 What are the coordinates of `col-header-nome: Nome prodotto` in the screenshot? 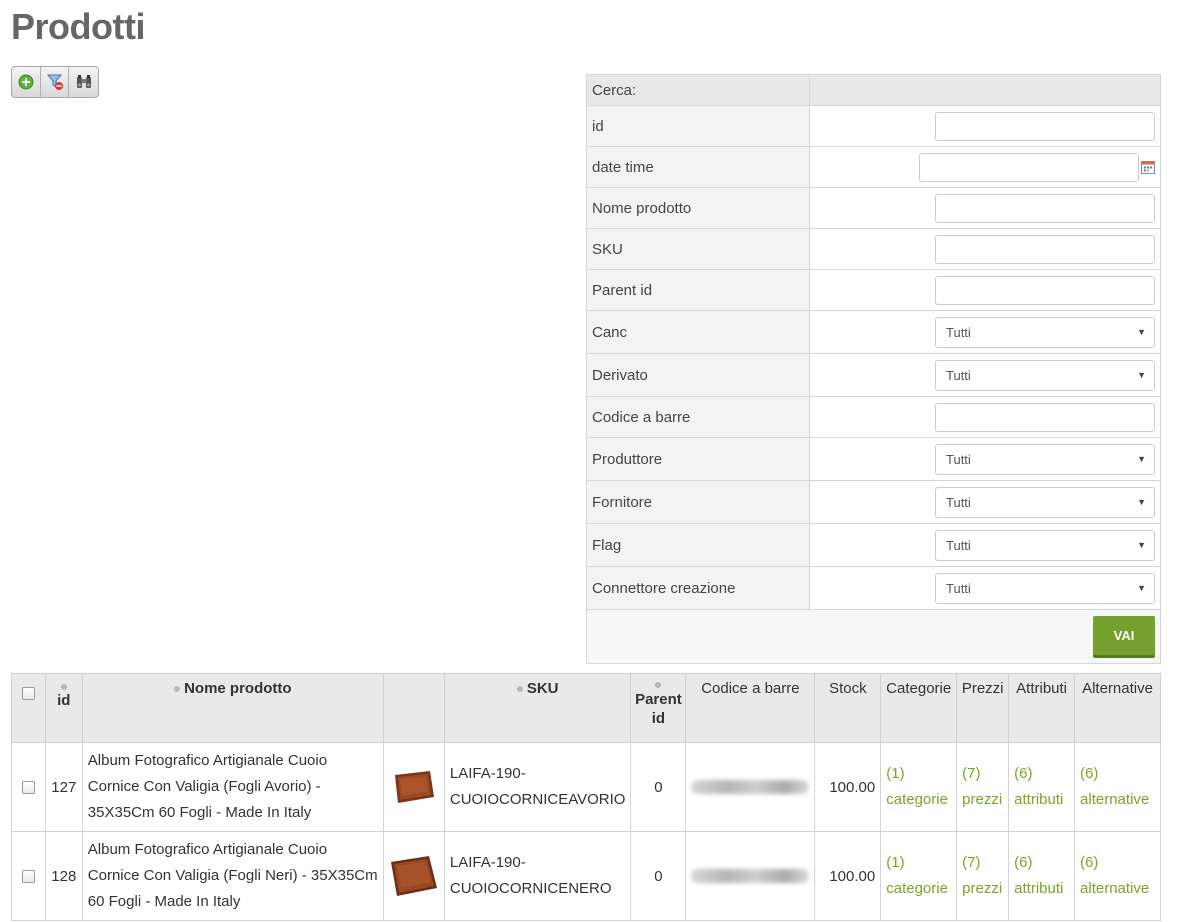 It's located at (232, 708).